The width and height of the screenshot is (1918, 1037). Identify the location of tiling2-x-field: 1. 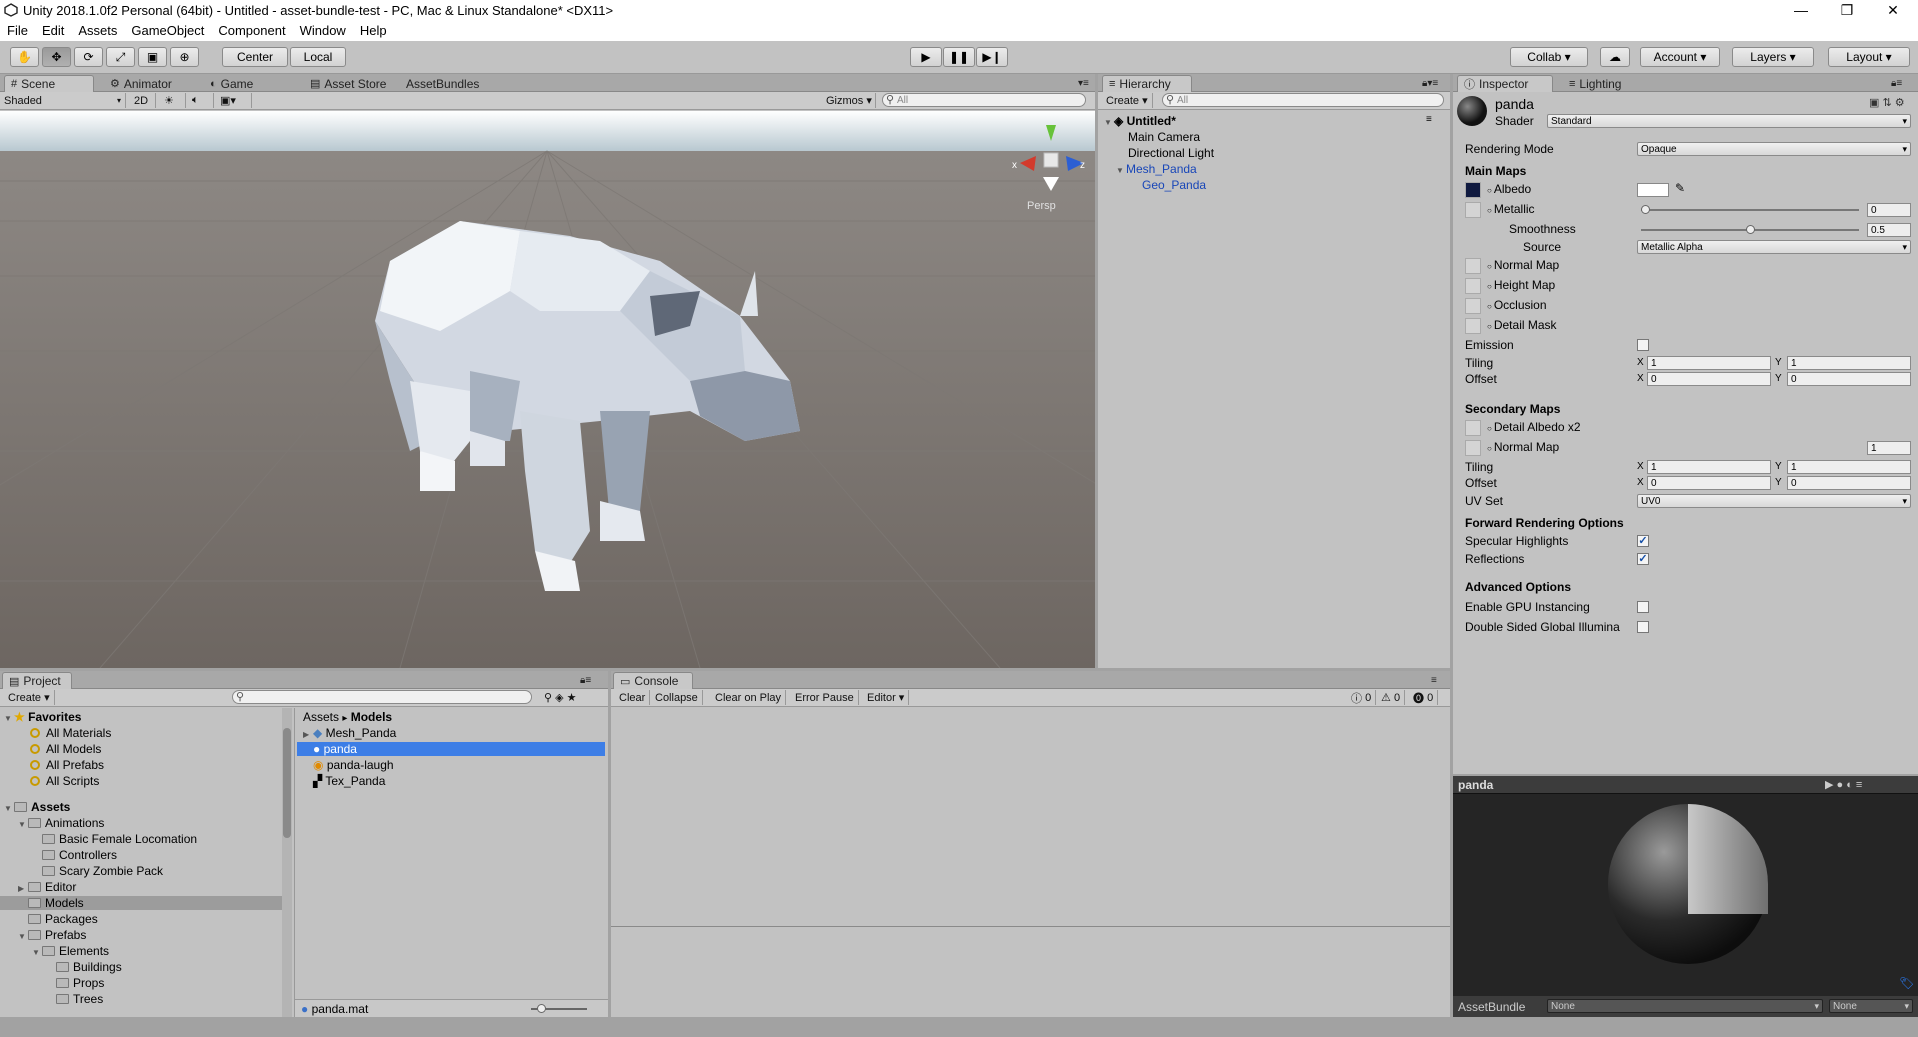
(1709, 467).